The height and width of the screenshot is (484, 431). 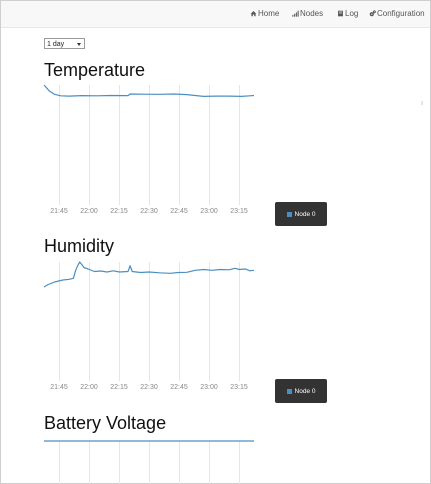 I want to click on nav-configuration: Configuration, so click(x=397, y=13).